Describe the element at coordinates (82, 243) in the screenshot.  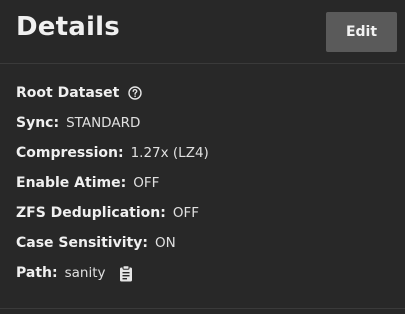
I see `case-sensitivity-label: Case Sensitivity:` at that location.